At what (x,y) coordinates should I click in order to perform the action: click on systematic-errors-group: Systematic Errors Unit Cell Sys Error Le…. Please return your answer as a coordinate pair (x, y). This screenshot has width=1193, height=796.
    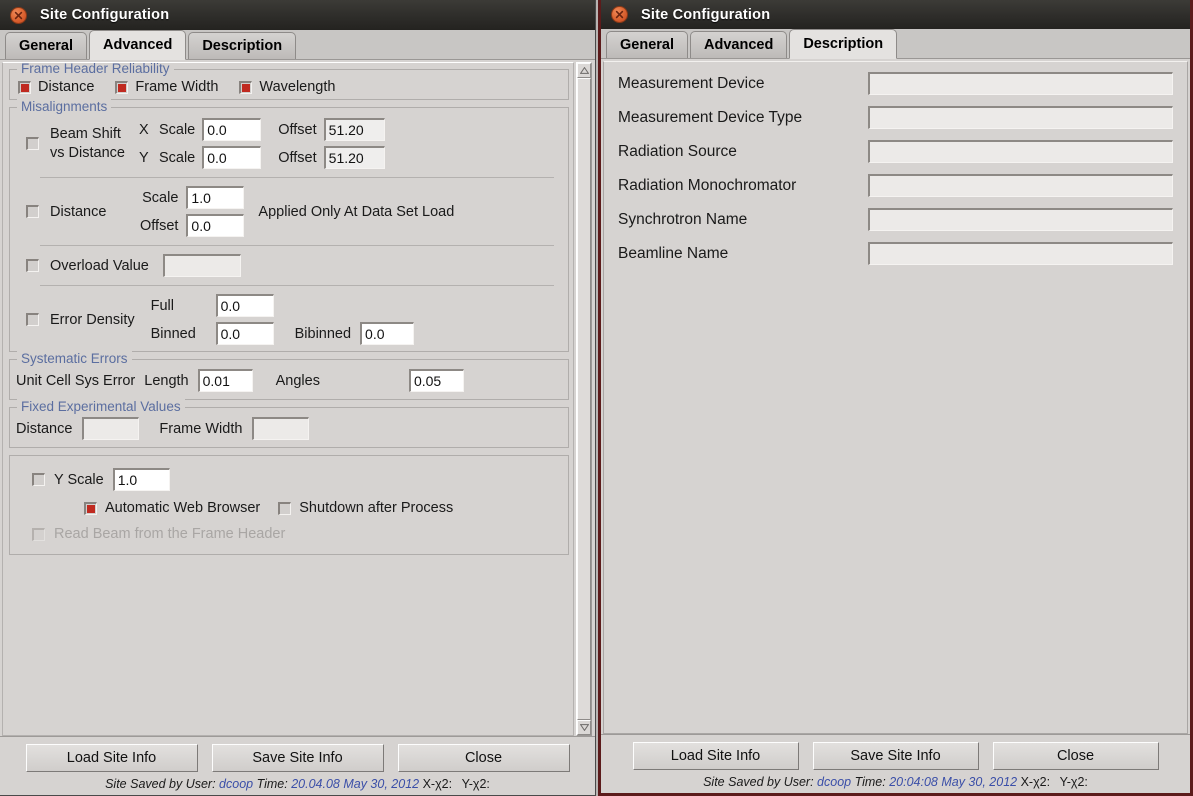
    Looking at the image, I should click on (289, 375).